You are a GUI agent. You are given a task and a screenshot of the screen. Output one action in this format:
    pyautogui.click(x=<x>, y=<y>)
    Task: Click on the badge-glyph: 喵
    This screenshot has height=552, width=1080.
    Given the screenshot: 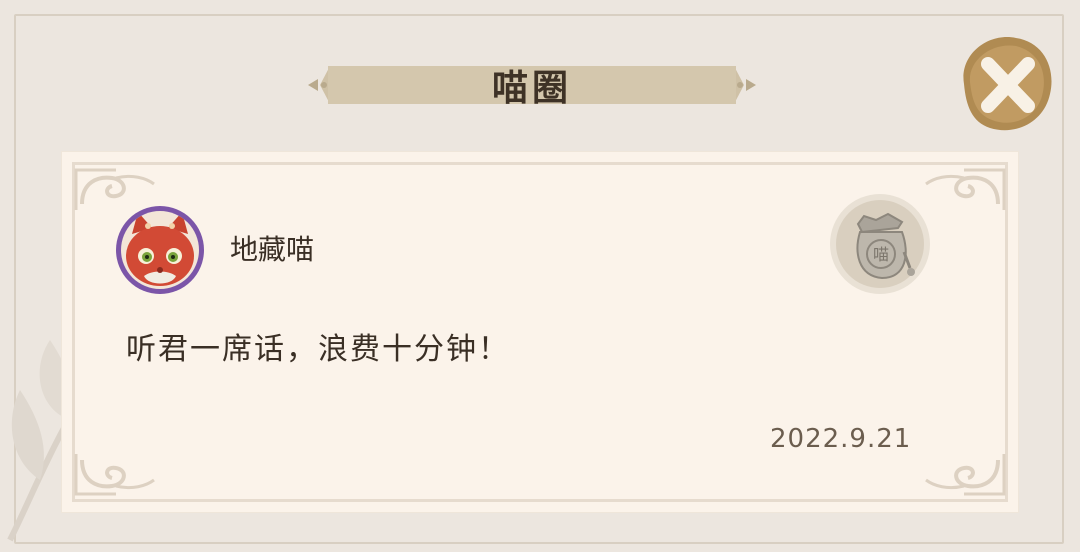 What is the action you would take?
    pyautogui.click(x=881, y=254)
    